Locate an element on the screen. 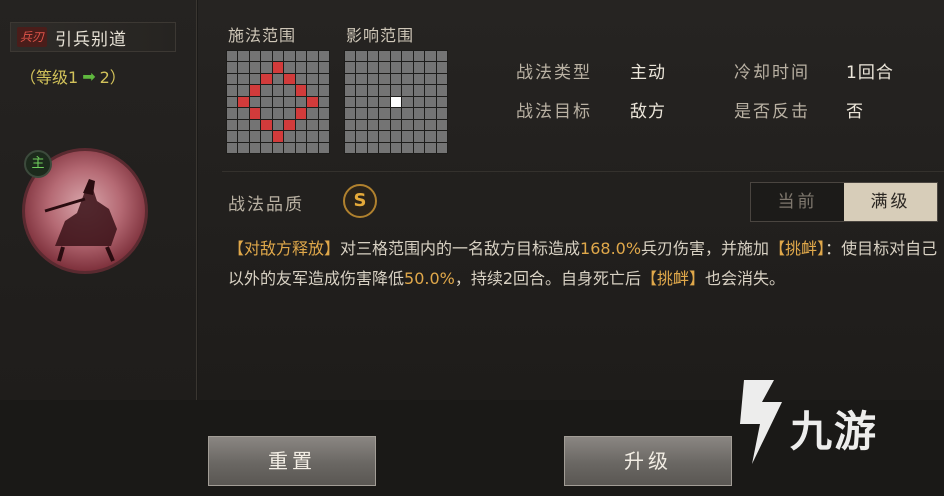  tactic-name: 引兵别道 is located at coordinates (91, 39).